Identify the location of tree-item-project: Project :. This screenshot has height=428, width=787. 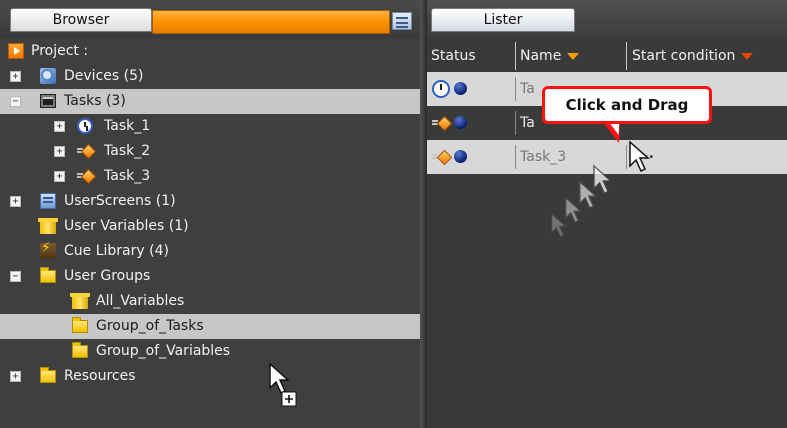
(210, 51).